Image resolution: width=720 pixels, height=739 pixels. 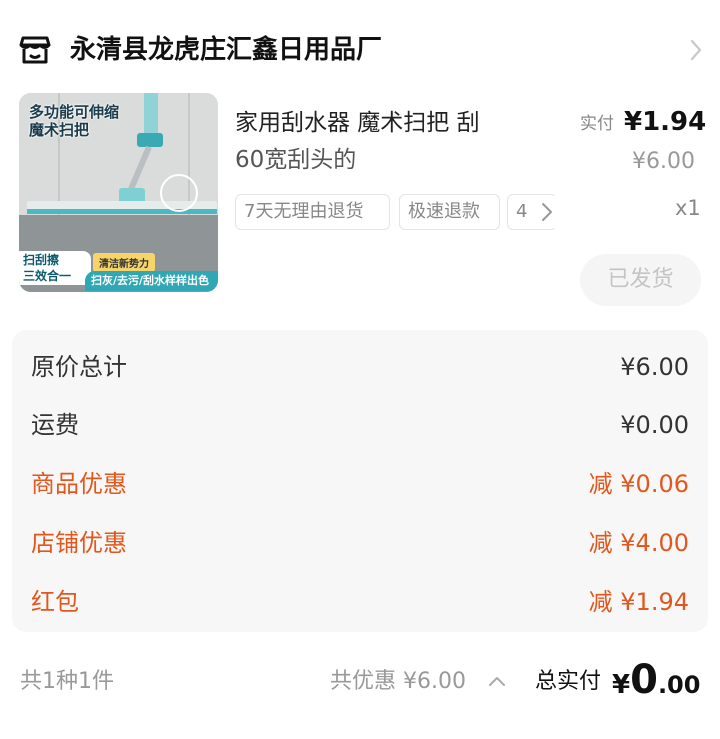 I want to click on total-paid-label: 总实付, so click(x=568, y=681).